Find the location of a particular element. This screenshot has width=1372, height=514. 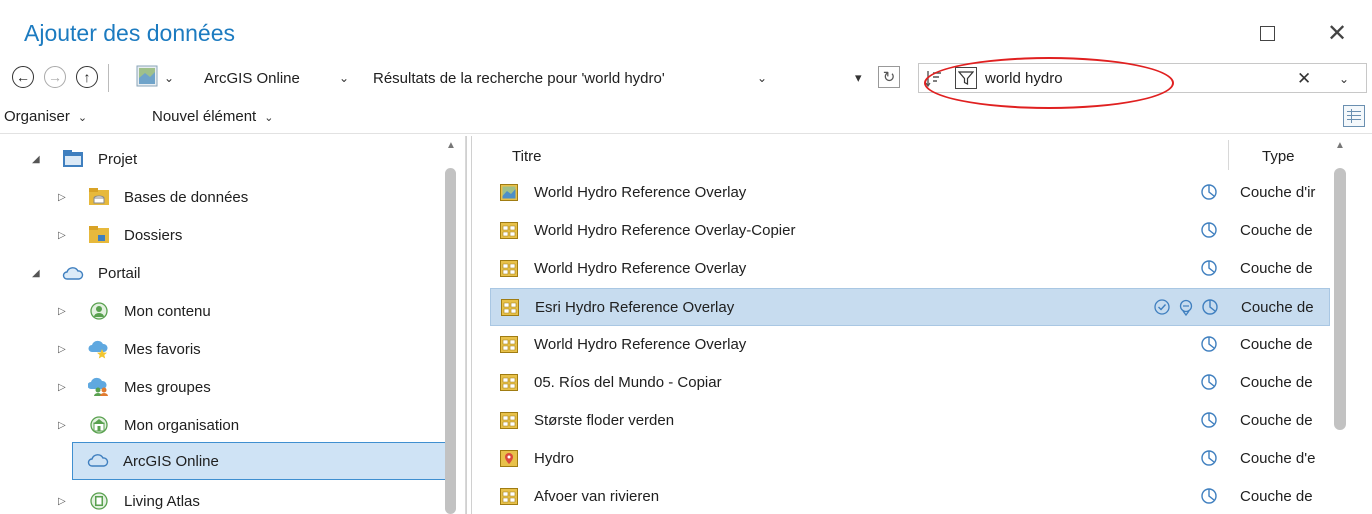

item-title: World Hydro Reference Overlay-Copier is located at coordinates (665, 230).